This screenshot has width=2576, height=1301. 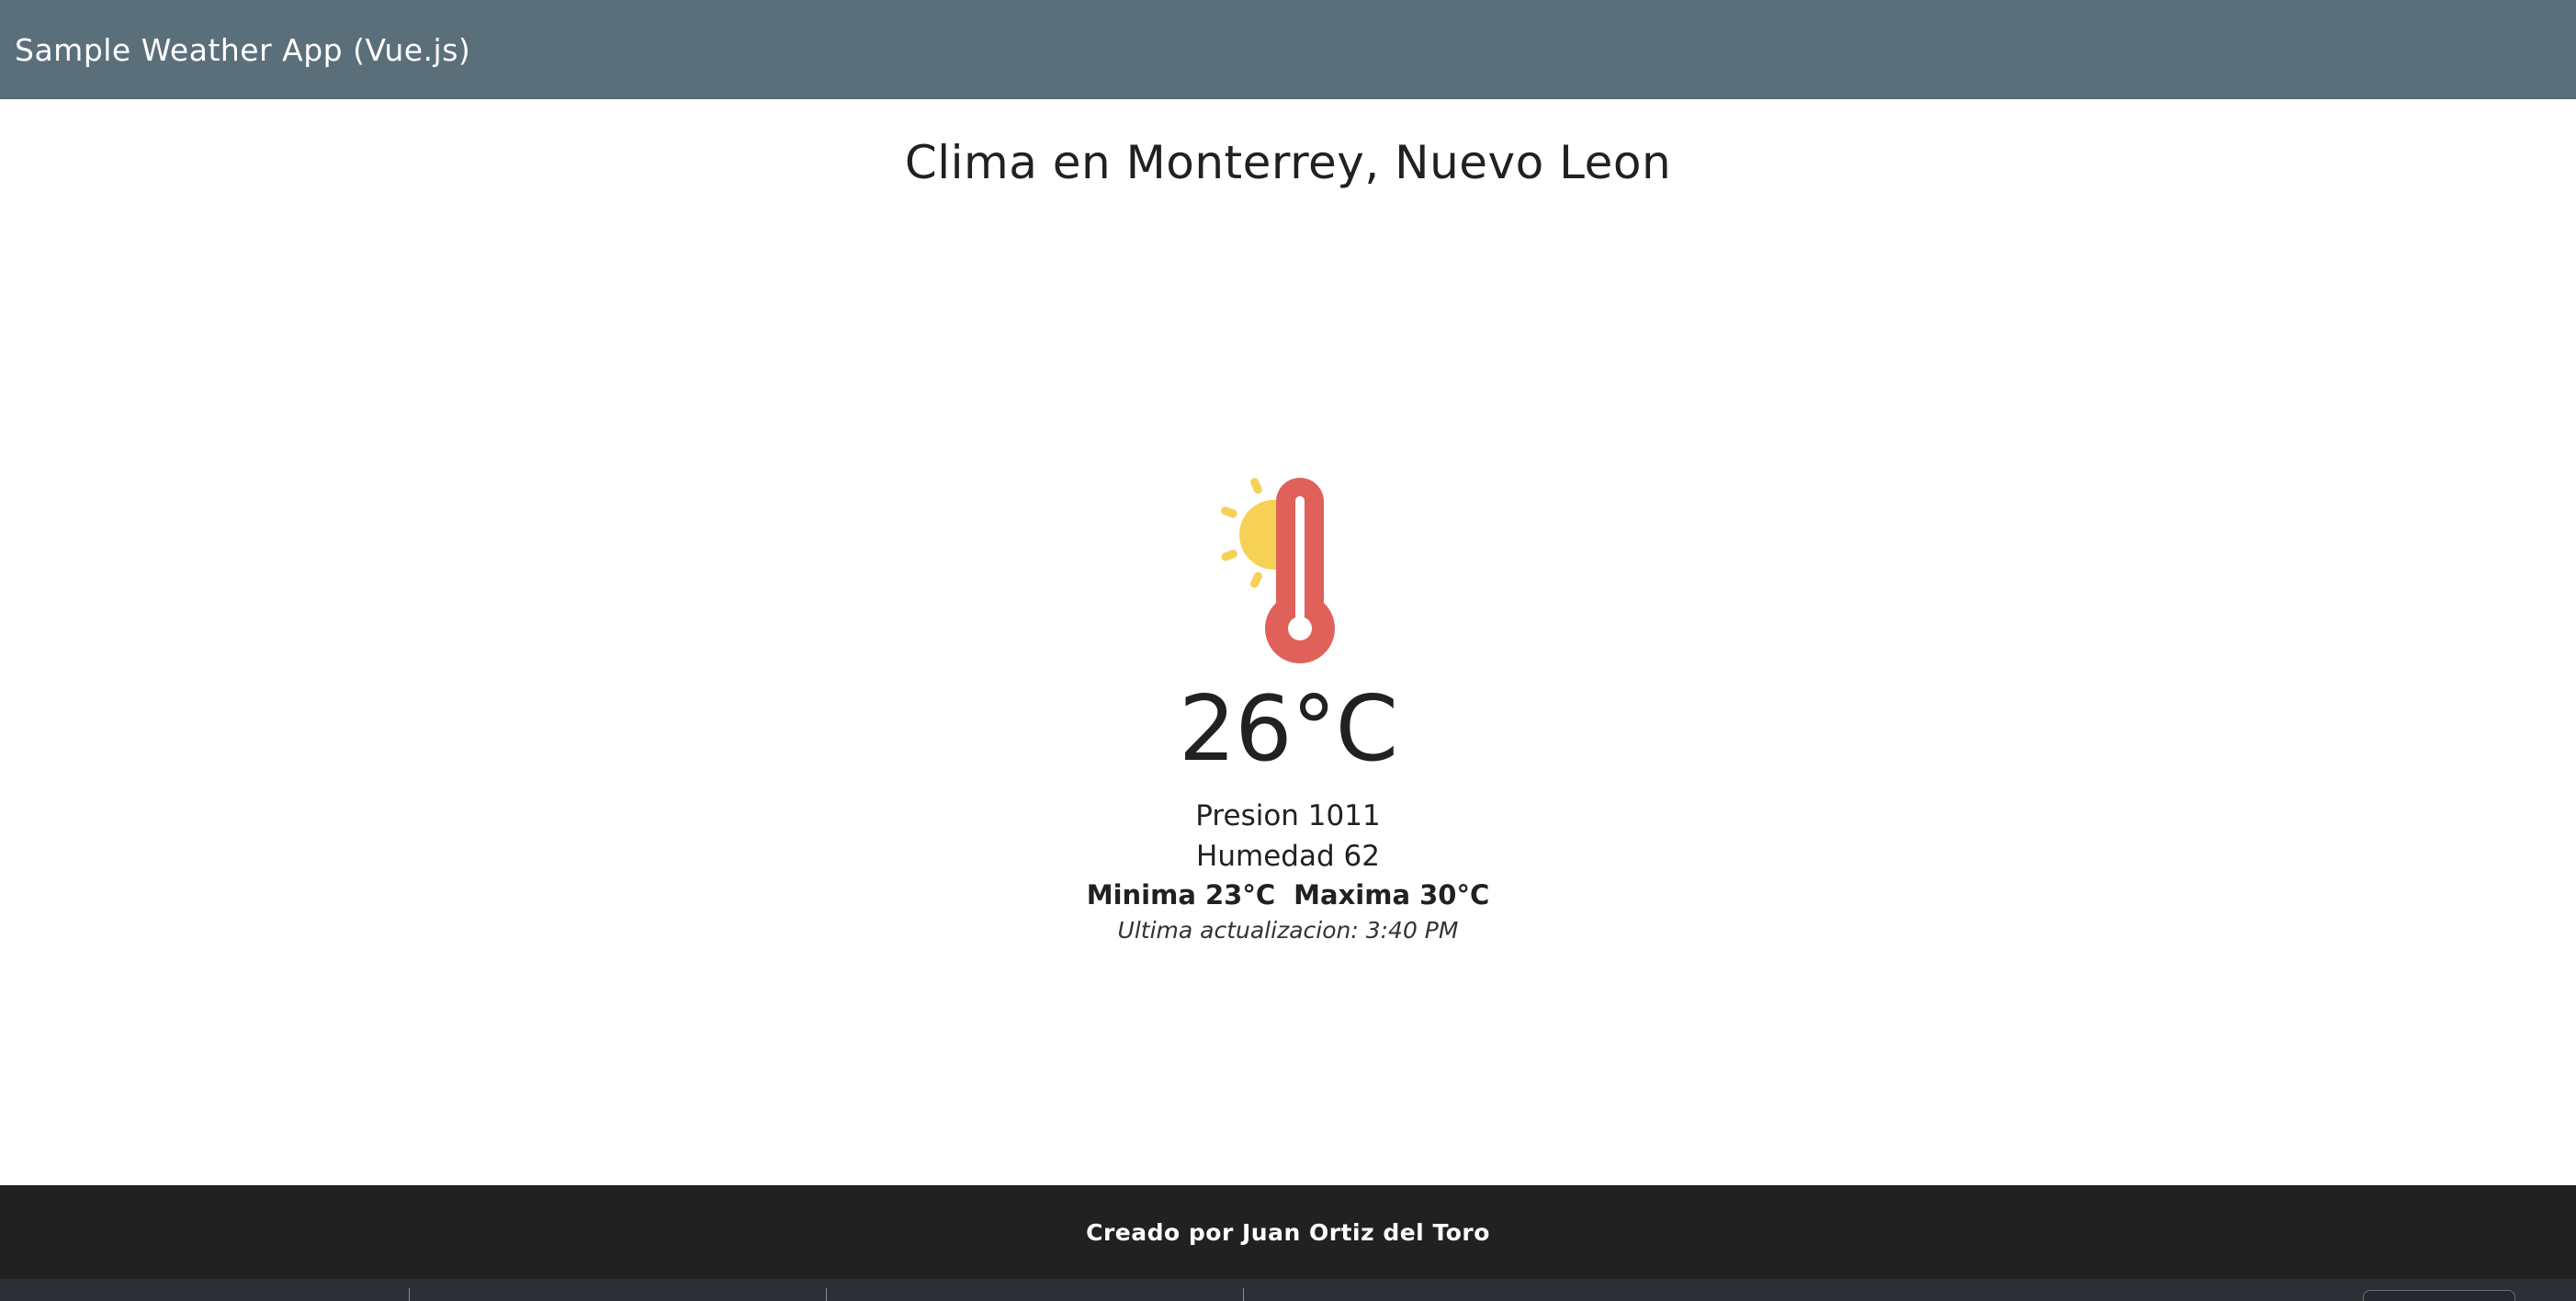 I want to click on current-temperature: 26°C, so click(x=1288, y=729).